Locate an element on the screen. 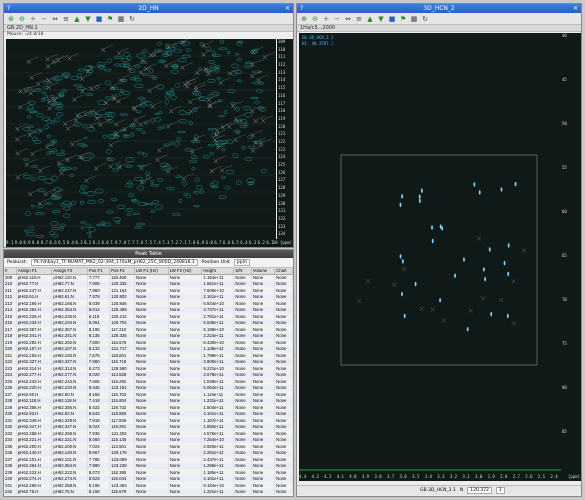  tick-label: 7.8 is located at coordinates (122, 242).